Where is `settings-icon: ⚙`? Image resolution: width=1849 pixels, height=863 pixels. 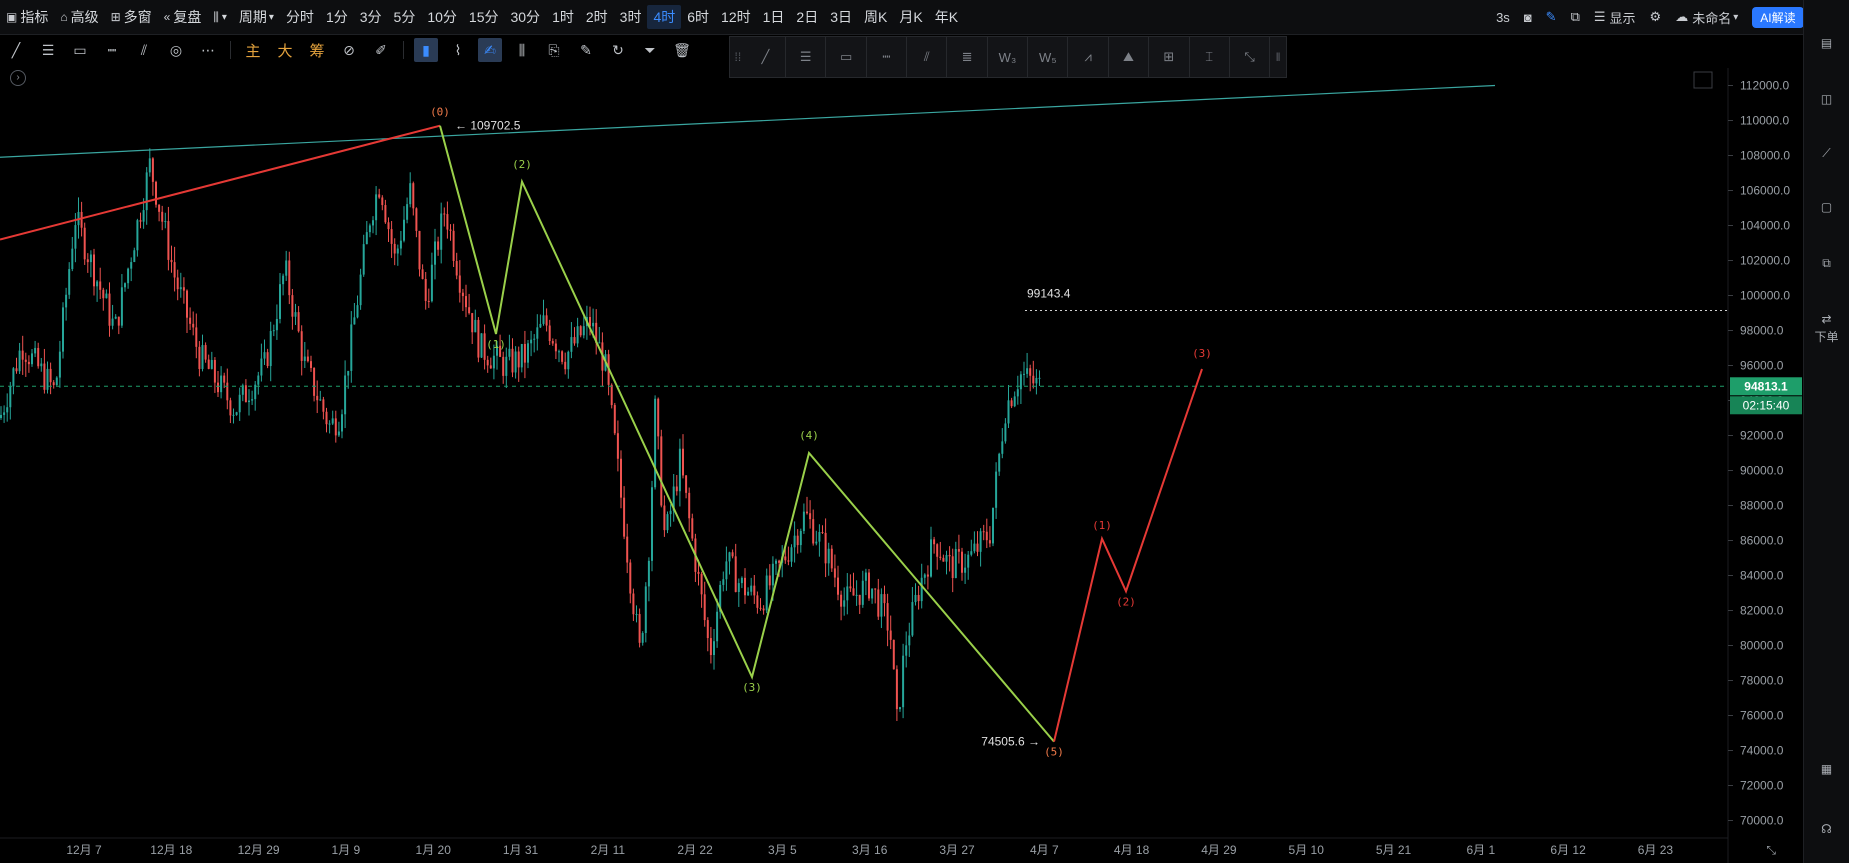
settings-icon: ⚙ is located at coordinates (1656, 17).